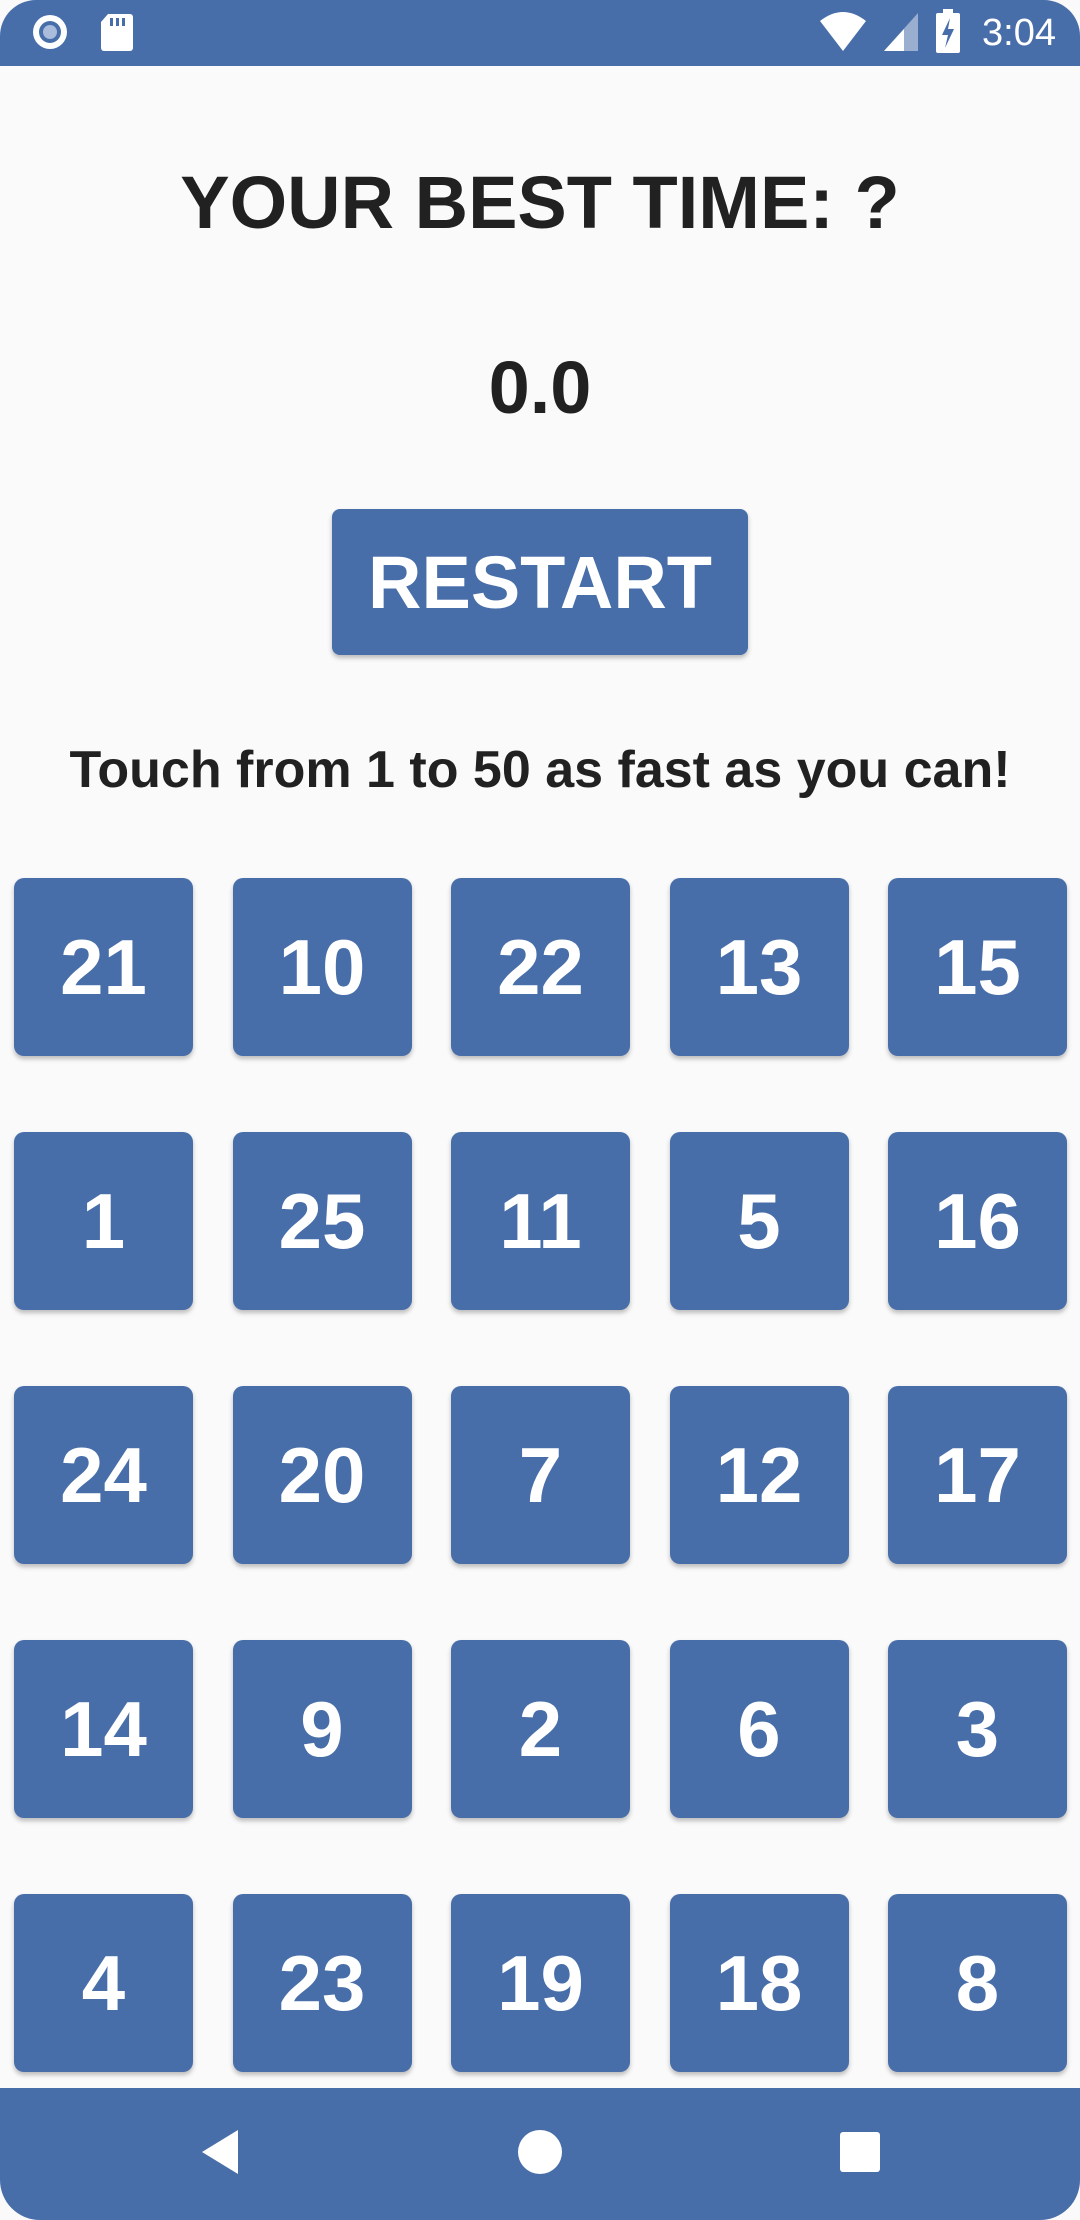  What do you see at coordinates (322, 1983) in the screenshot?
I see `number-tile: 23` at bounding box center [322, 1983].